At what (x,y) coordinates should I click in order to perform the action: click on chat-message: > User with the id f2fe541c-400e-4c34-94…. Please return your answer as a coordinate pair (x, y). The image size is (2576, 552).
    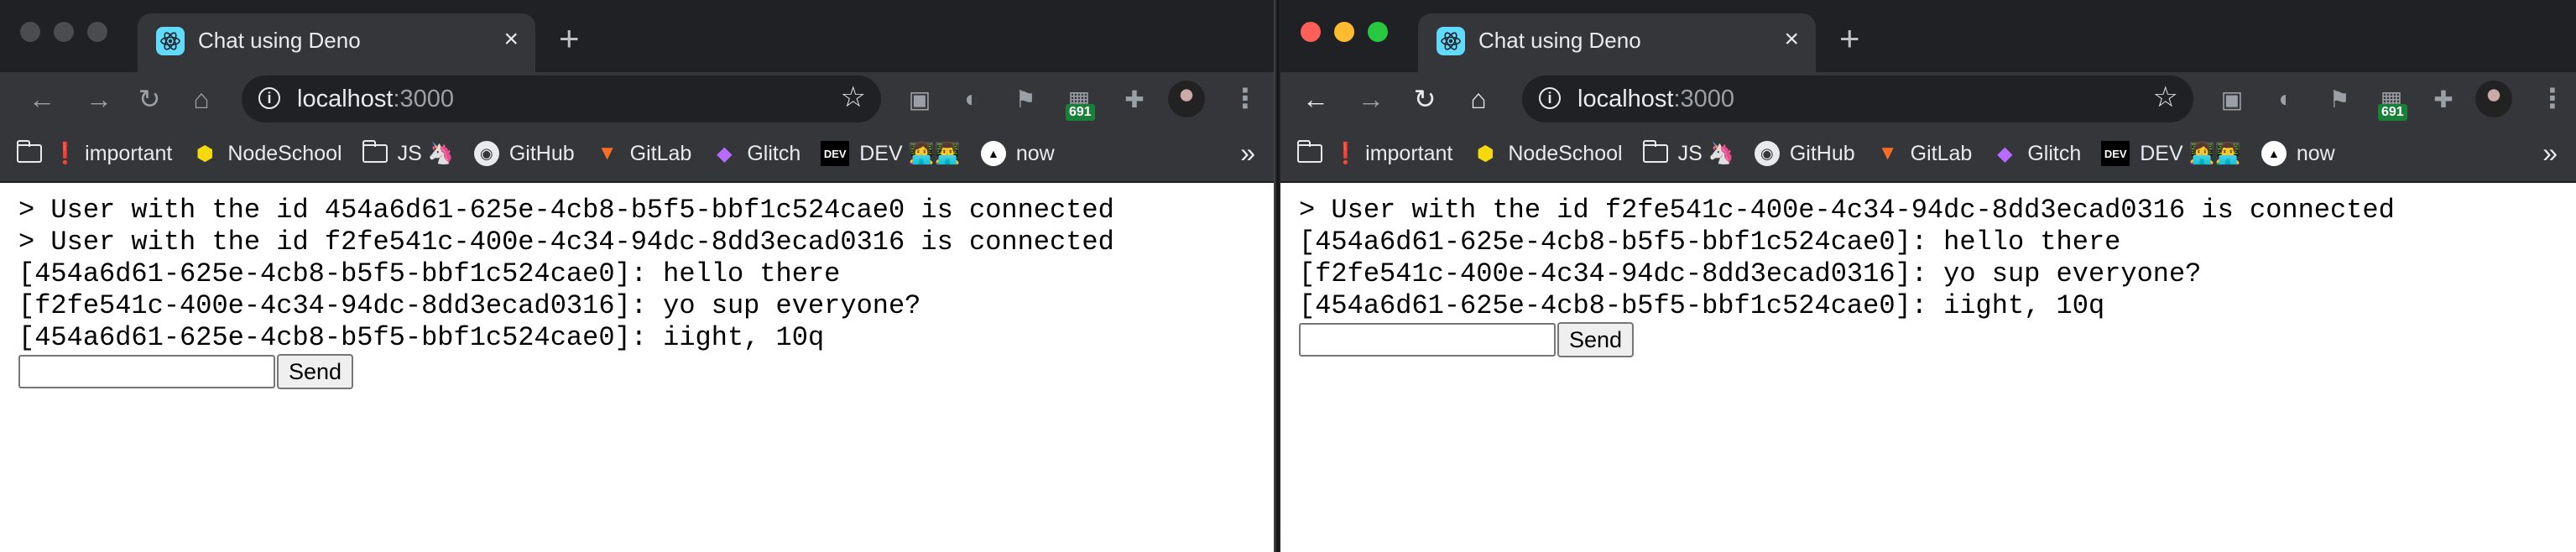
    Looking at the image, I should click on (1847, 210).